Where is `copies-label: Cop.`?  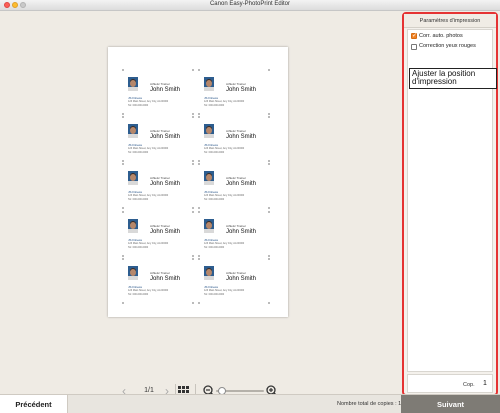 copies-label: Cop. is located at coordinates (469, 385).